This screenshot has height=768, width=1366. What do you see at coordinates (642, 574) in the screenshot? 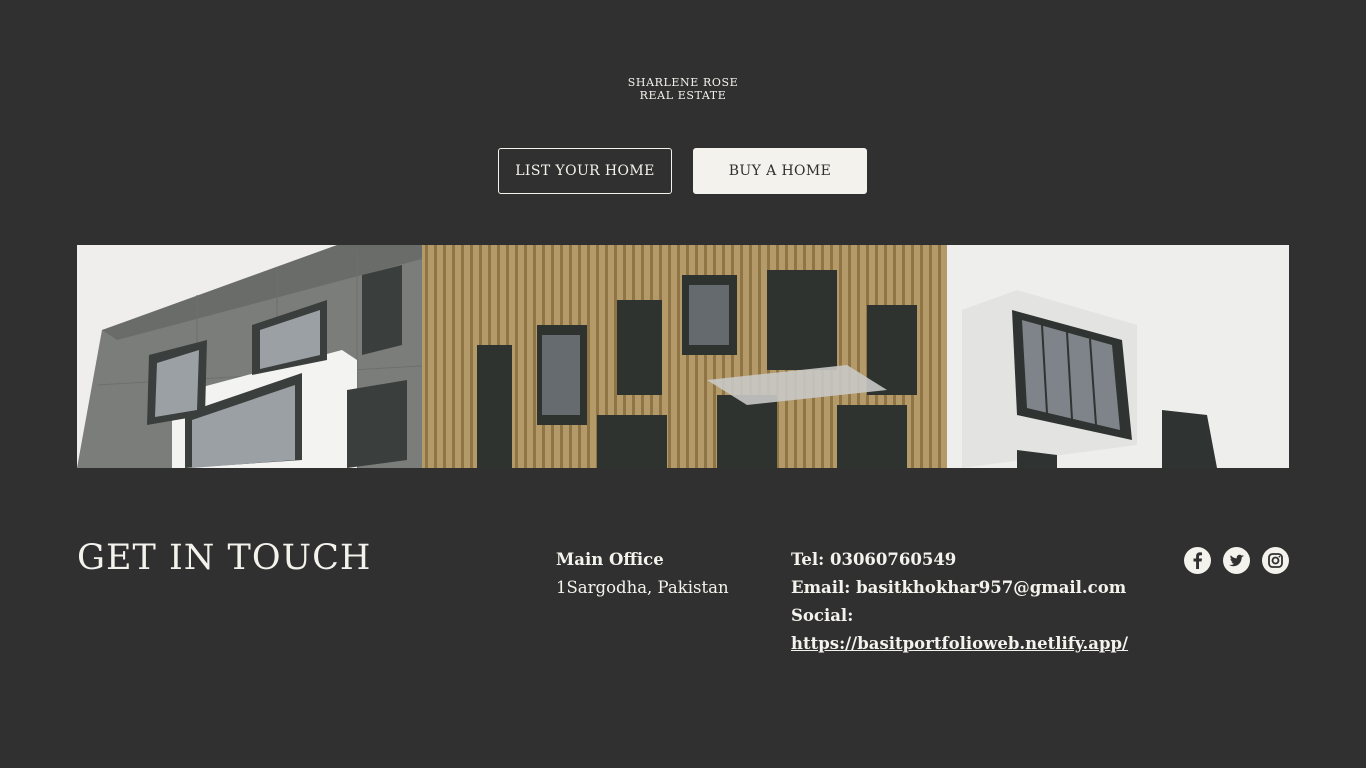
I see `main-office: Main Office 1Sargodha, Pakistan` at bounding box center [642, 574].